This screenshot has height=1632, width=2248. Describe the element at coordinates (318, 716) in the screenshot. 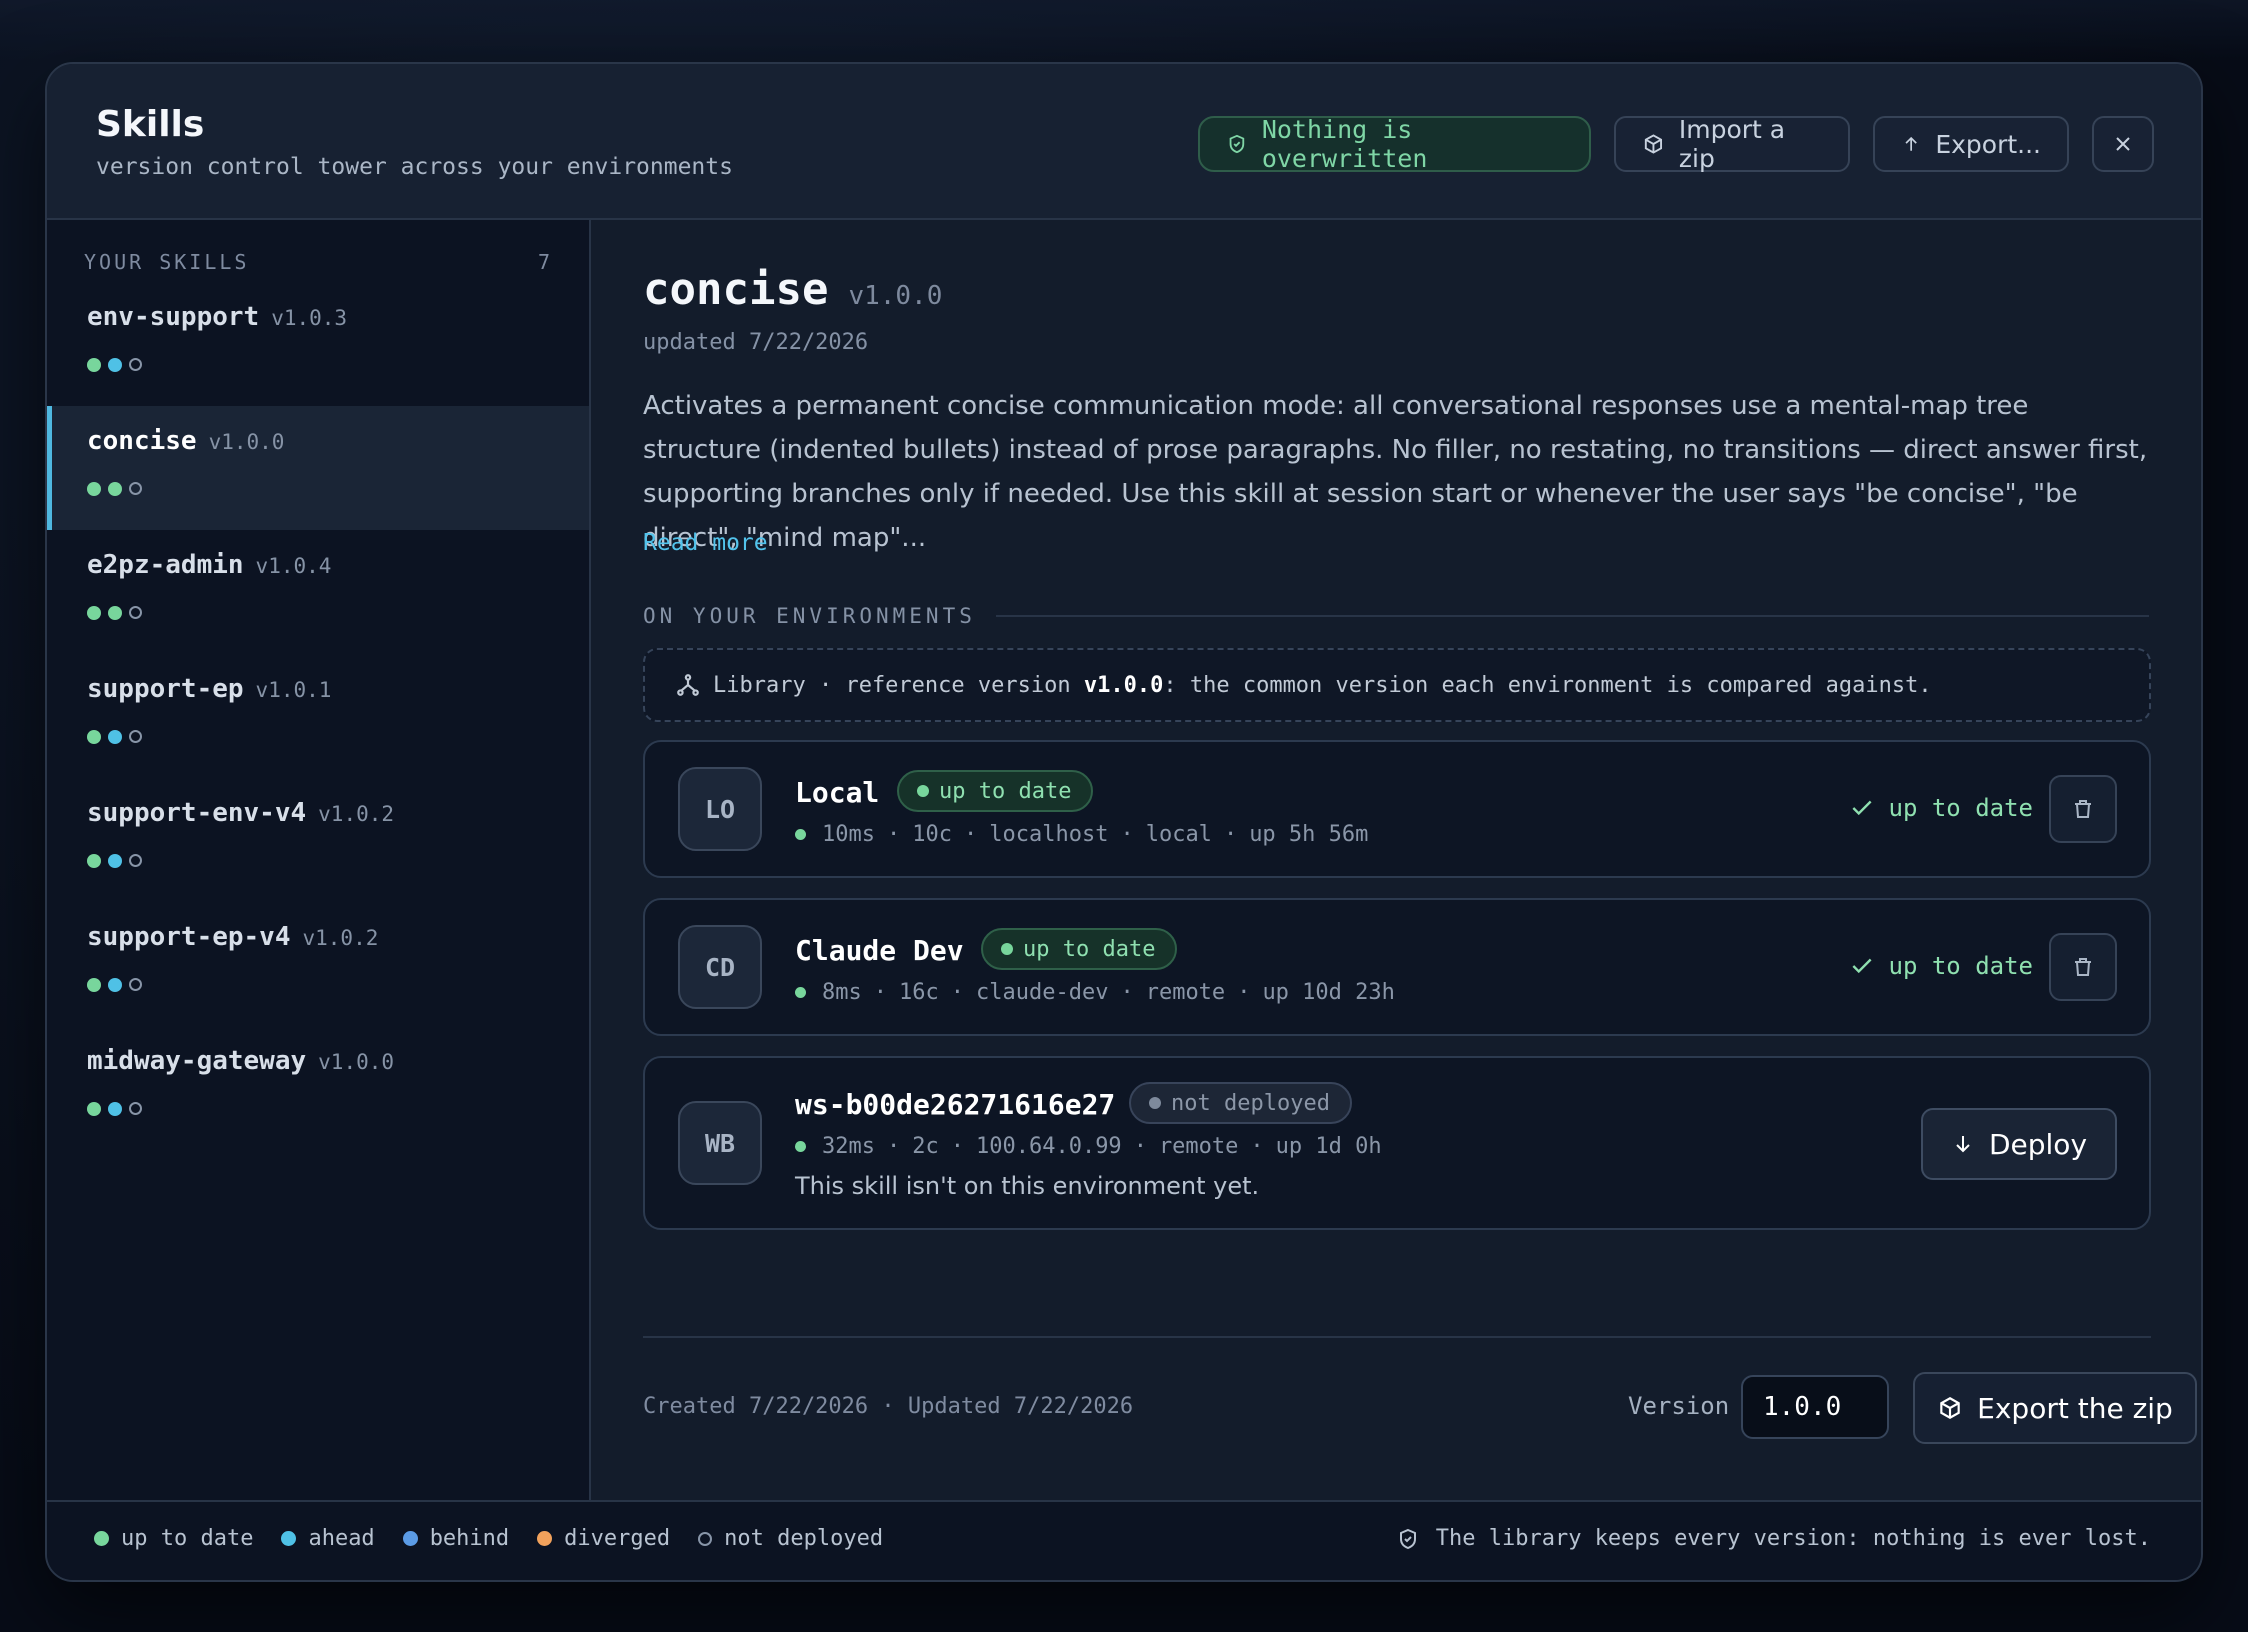

I see `sidebar-item-support-ep: support-ep v1.0.1` at that location.